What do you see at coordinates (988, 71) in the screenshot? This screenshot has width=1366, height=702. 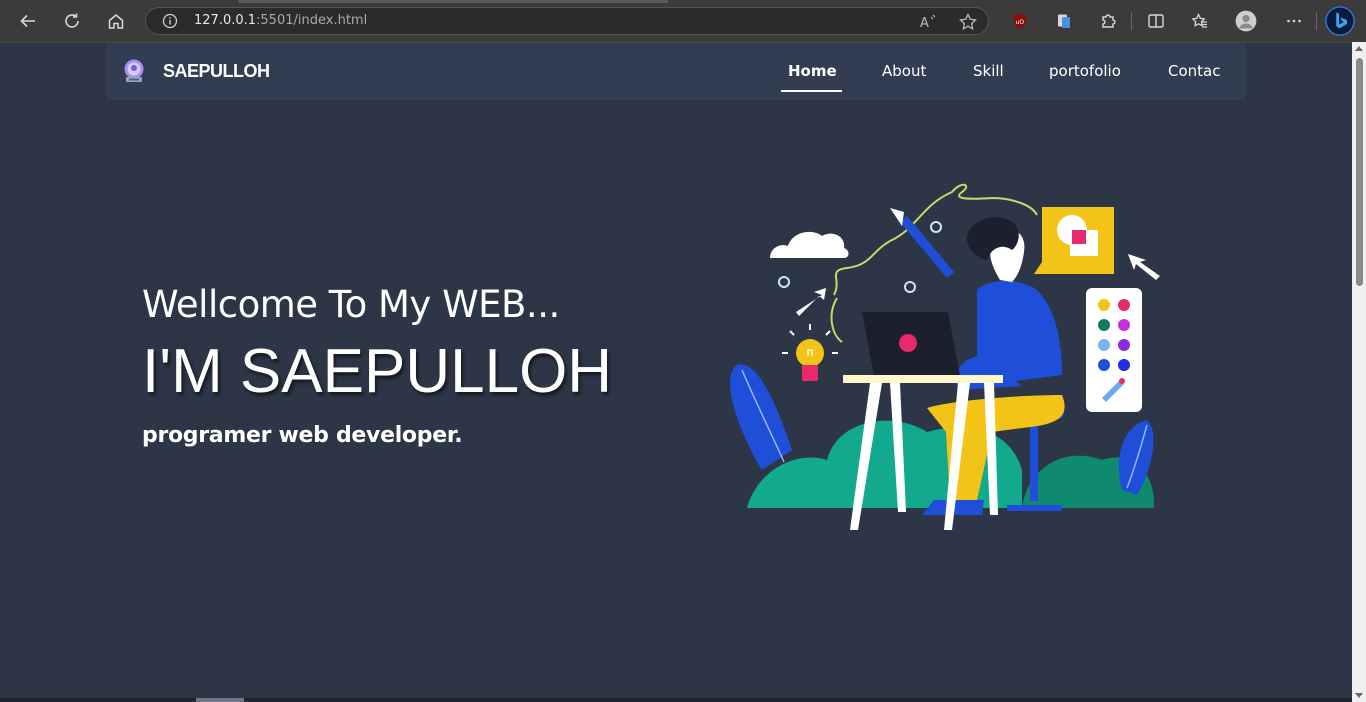 I see `nav-skill: Skill` at bounding box center [988, 71].